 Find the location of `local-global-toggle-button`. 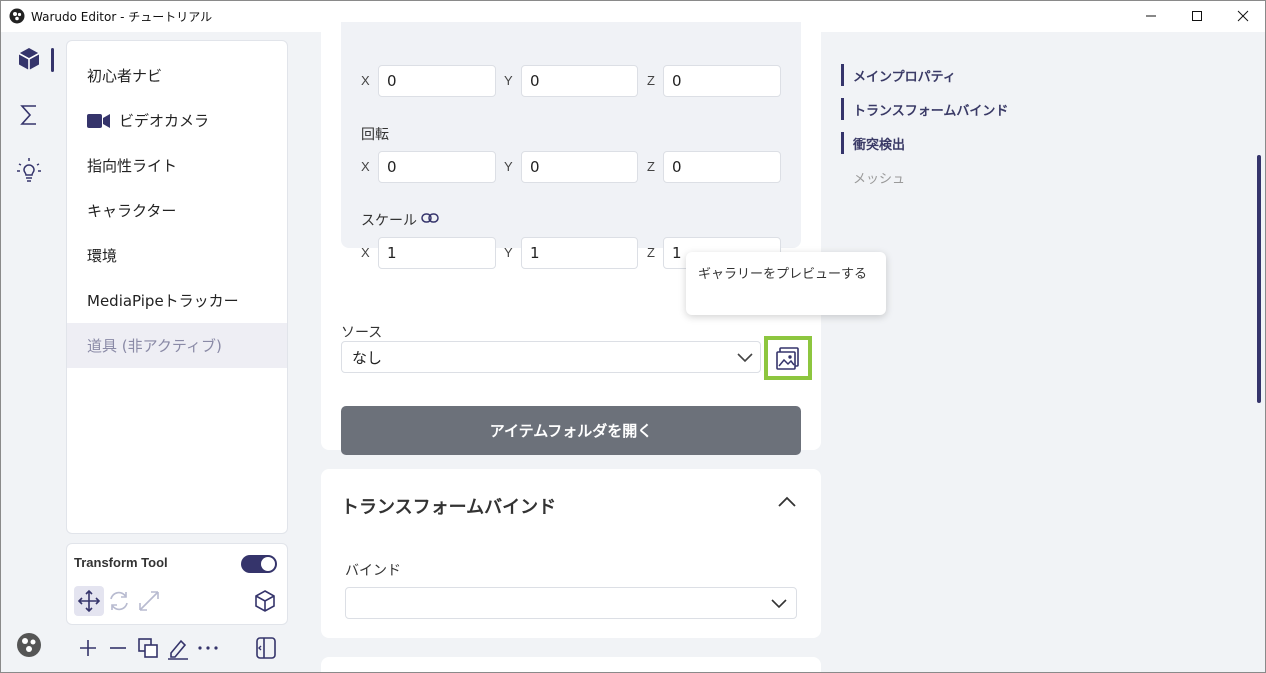

local-global-toggle-button is located at coordinates (265, 601).